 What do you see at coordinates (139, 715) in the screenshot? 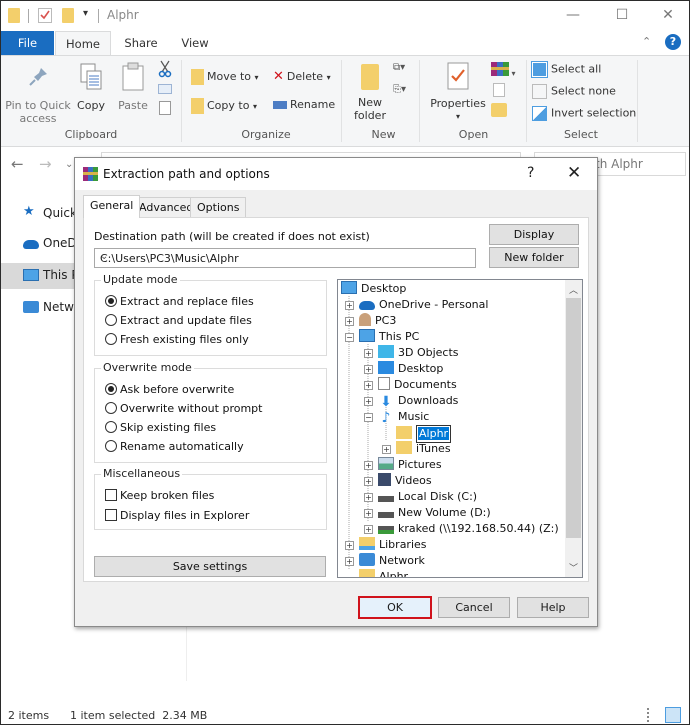
I see `selection-info: 1 item selected 2.34 MB` at bounding box center [139, 715].